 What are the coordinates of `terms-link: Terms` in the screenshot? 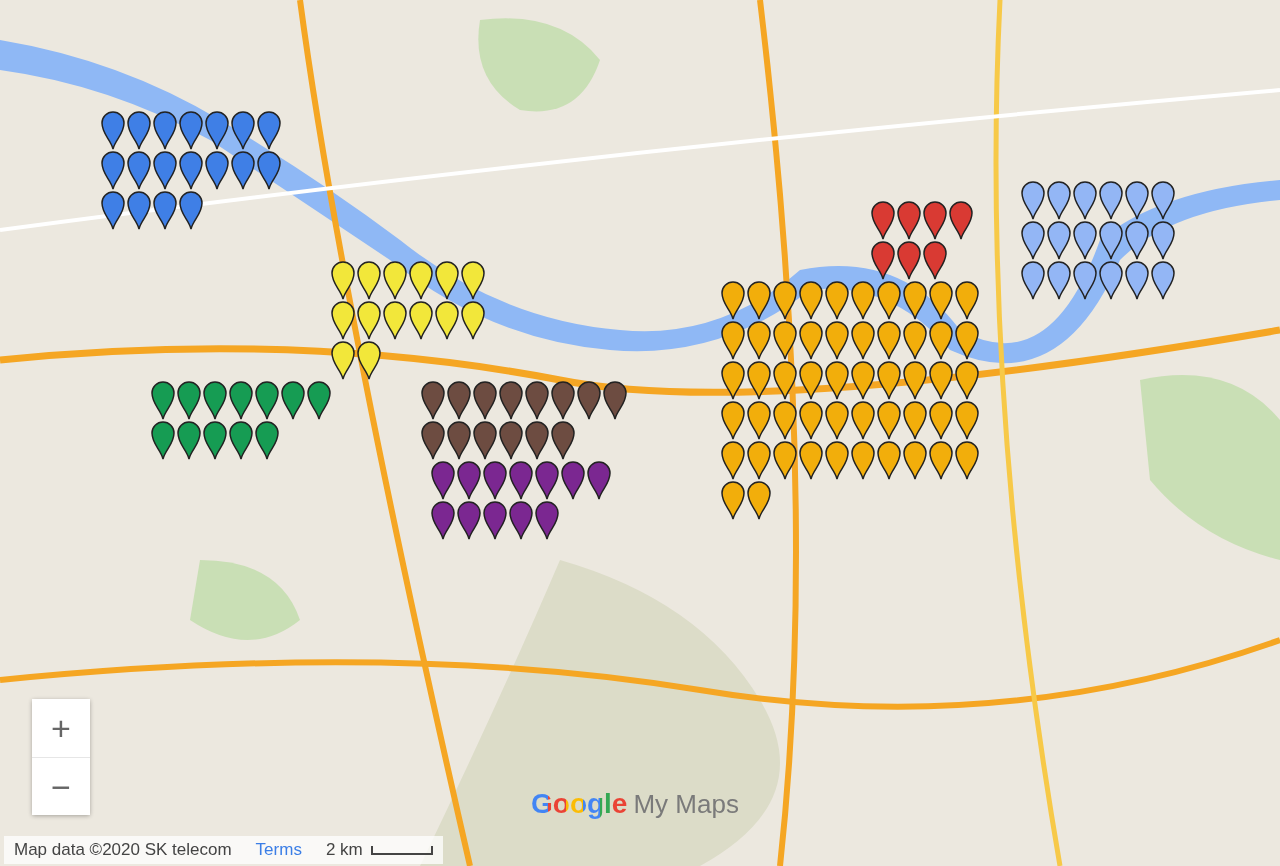 It's located at (278, 850).